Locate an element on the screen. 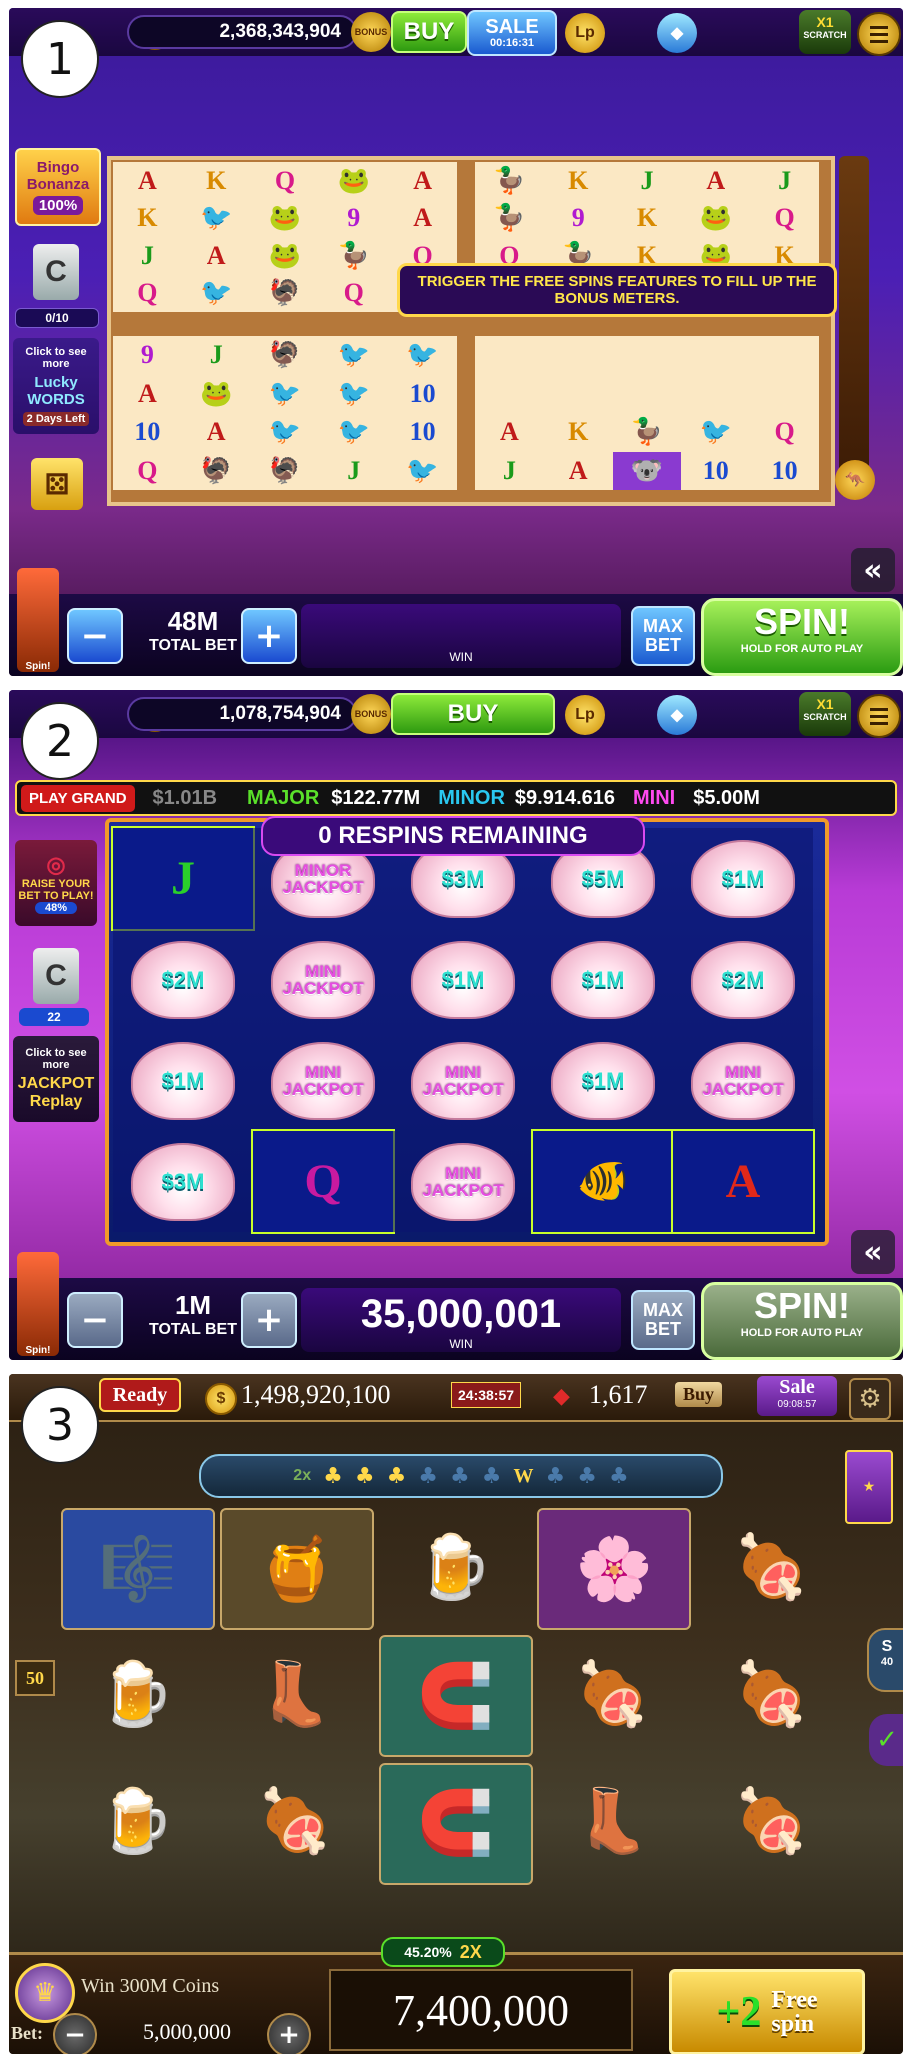 This screenshot has height=2054, width=907. bingo-bonanza-button: Bingo Bonanza 100% is located at coordinates (58, 187).